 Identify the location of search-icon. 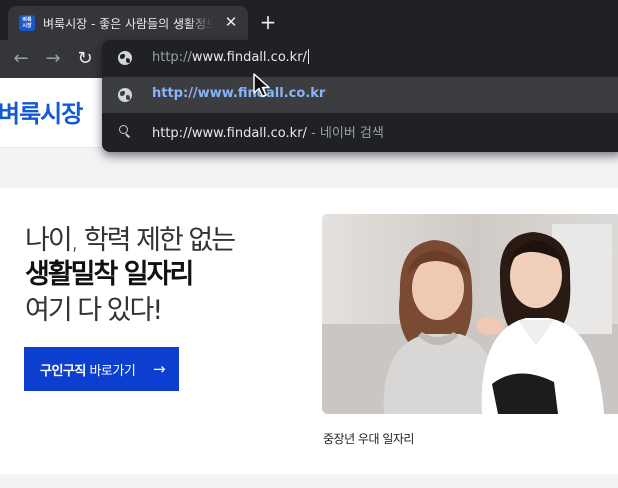
(124, 130).